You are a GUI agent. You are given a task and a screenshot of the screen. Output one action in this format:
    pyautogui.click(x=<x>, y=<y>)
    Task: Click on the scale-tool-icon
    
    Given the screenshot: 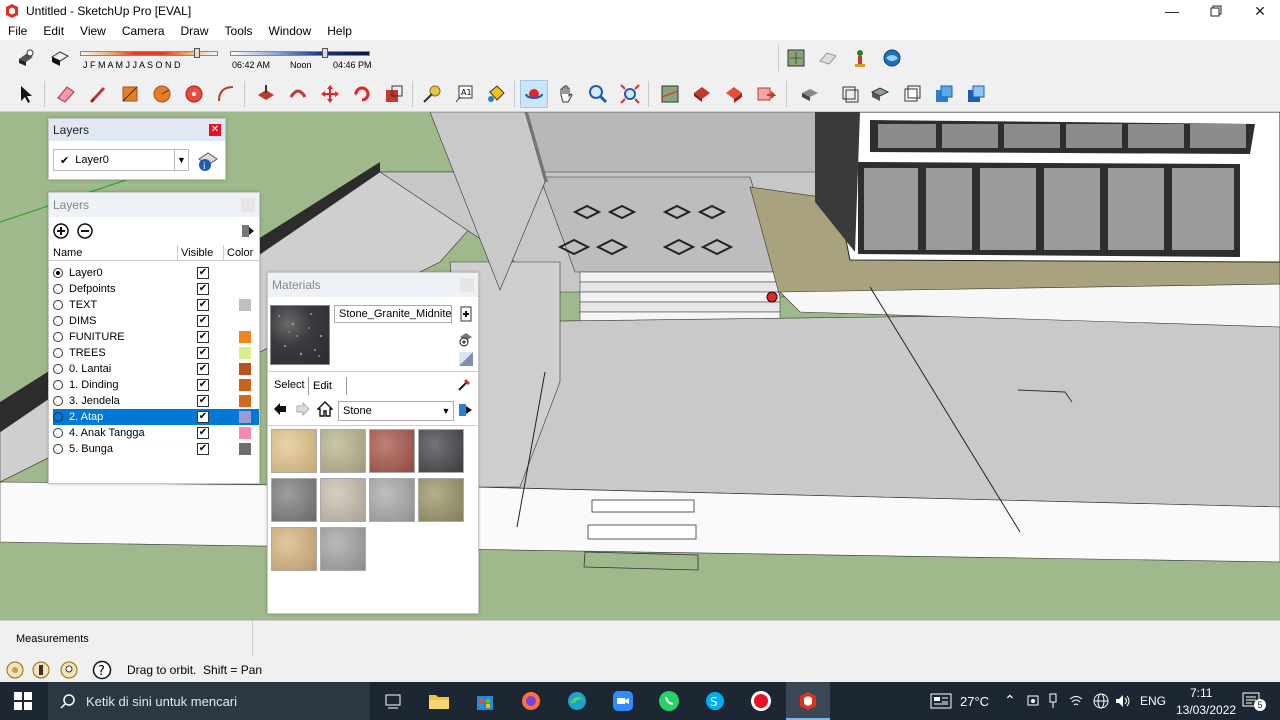 What is the action you would take?
    pyautogui.click(x=394, y=94)
    